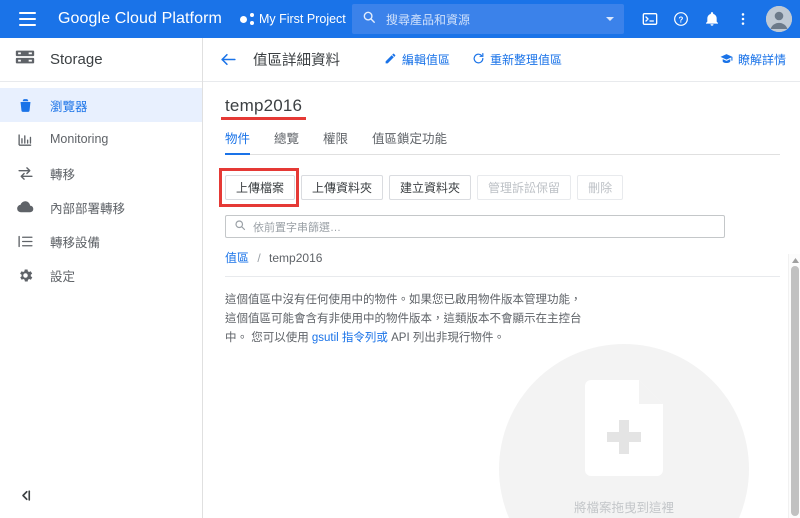  I want to click on object-toolbar: 上傳檔案 上傳資料夾 建立資料夾 管理訴訟保留 刪除, so click(498, 187).